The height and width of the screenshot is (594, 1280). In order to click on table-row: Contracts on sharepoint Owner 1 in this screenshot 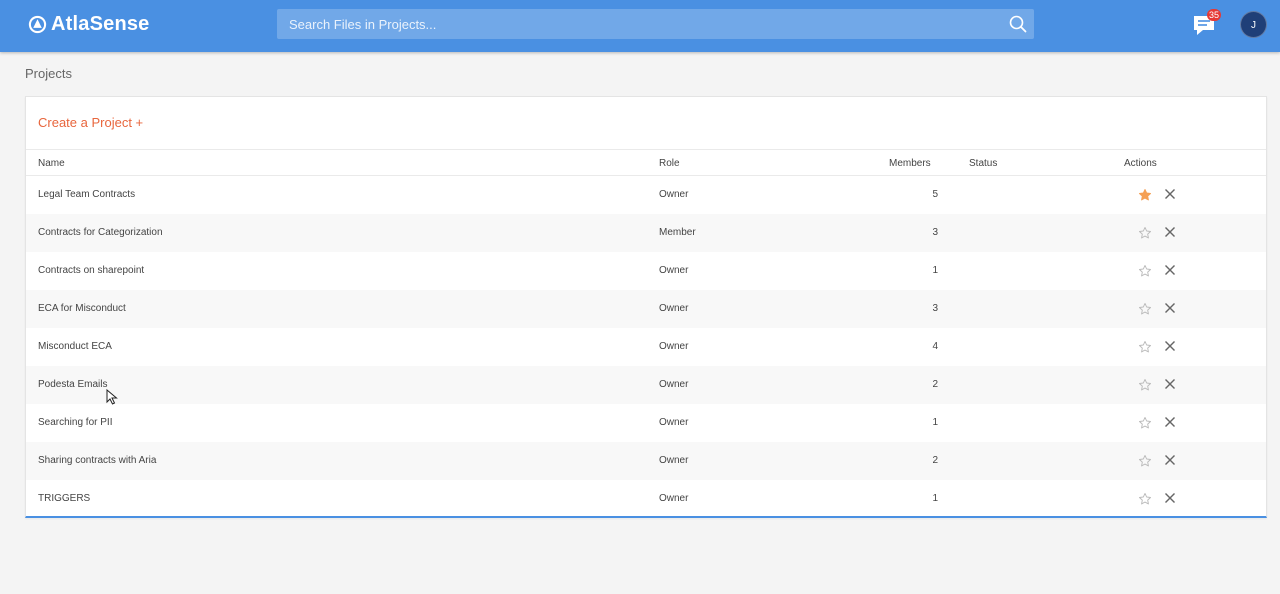, I will do `click(646, 271)`.